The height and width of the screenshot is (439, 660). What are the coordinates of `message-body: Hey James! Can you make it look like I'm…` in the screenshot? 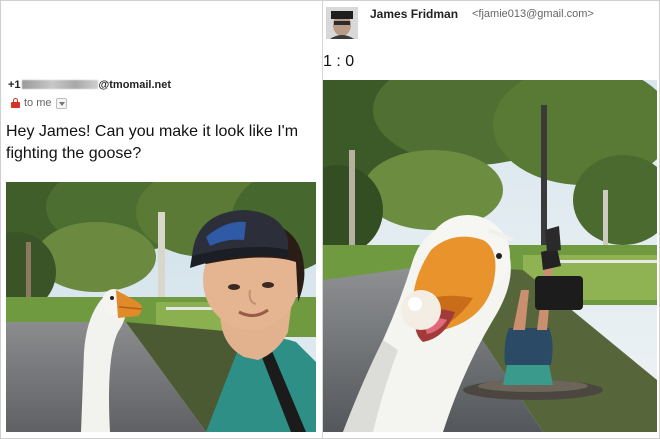 It's located at (152, 142).